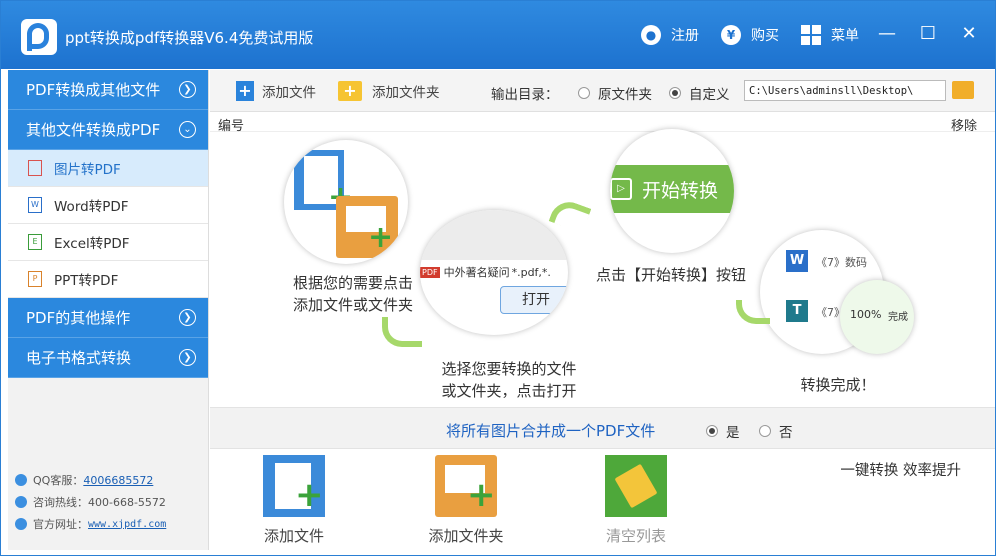 This screenshot has width=996, height=556. Describe the element at coordinates (636, 486) in the screenshot. I see `broom-icon` at that location.